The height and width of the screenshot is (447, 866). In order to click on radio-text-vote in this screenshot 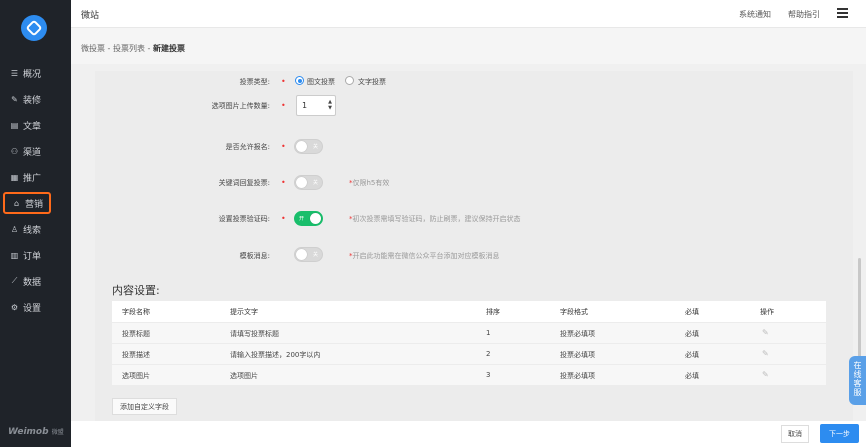, I will do `click(349, 80)`.